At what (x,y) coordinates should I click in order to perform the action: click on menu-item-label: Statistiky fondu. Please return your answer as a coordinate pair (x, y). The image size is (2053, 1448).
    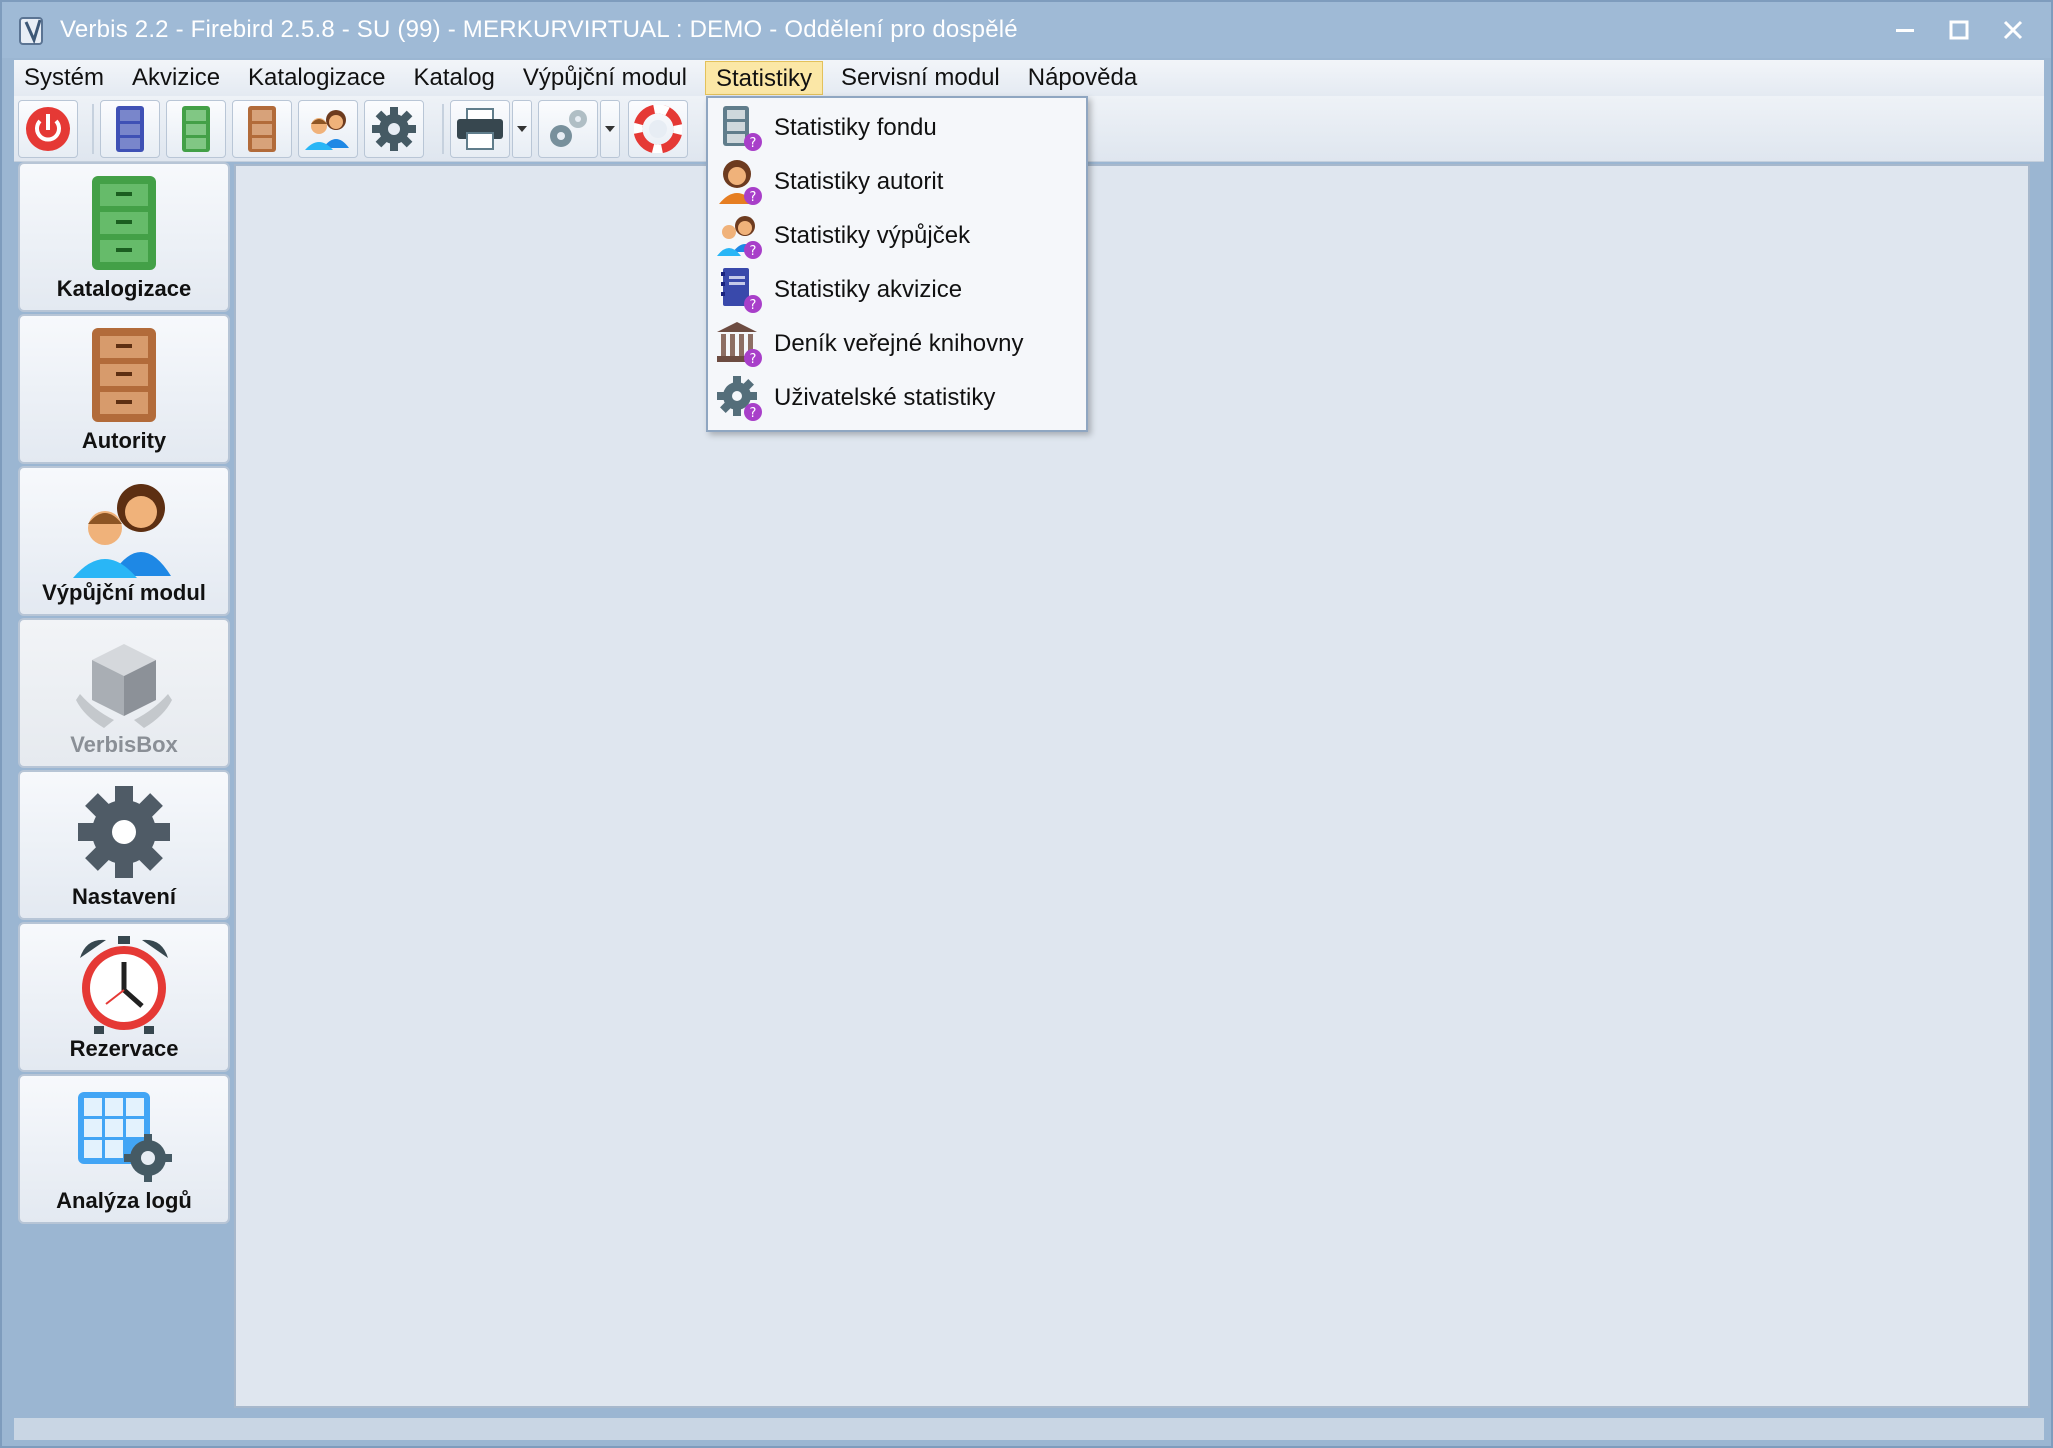
    Looking at the image, I should click on (855, 127).